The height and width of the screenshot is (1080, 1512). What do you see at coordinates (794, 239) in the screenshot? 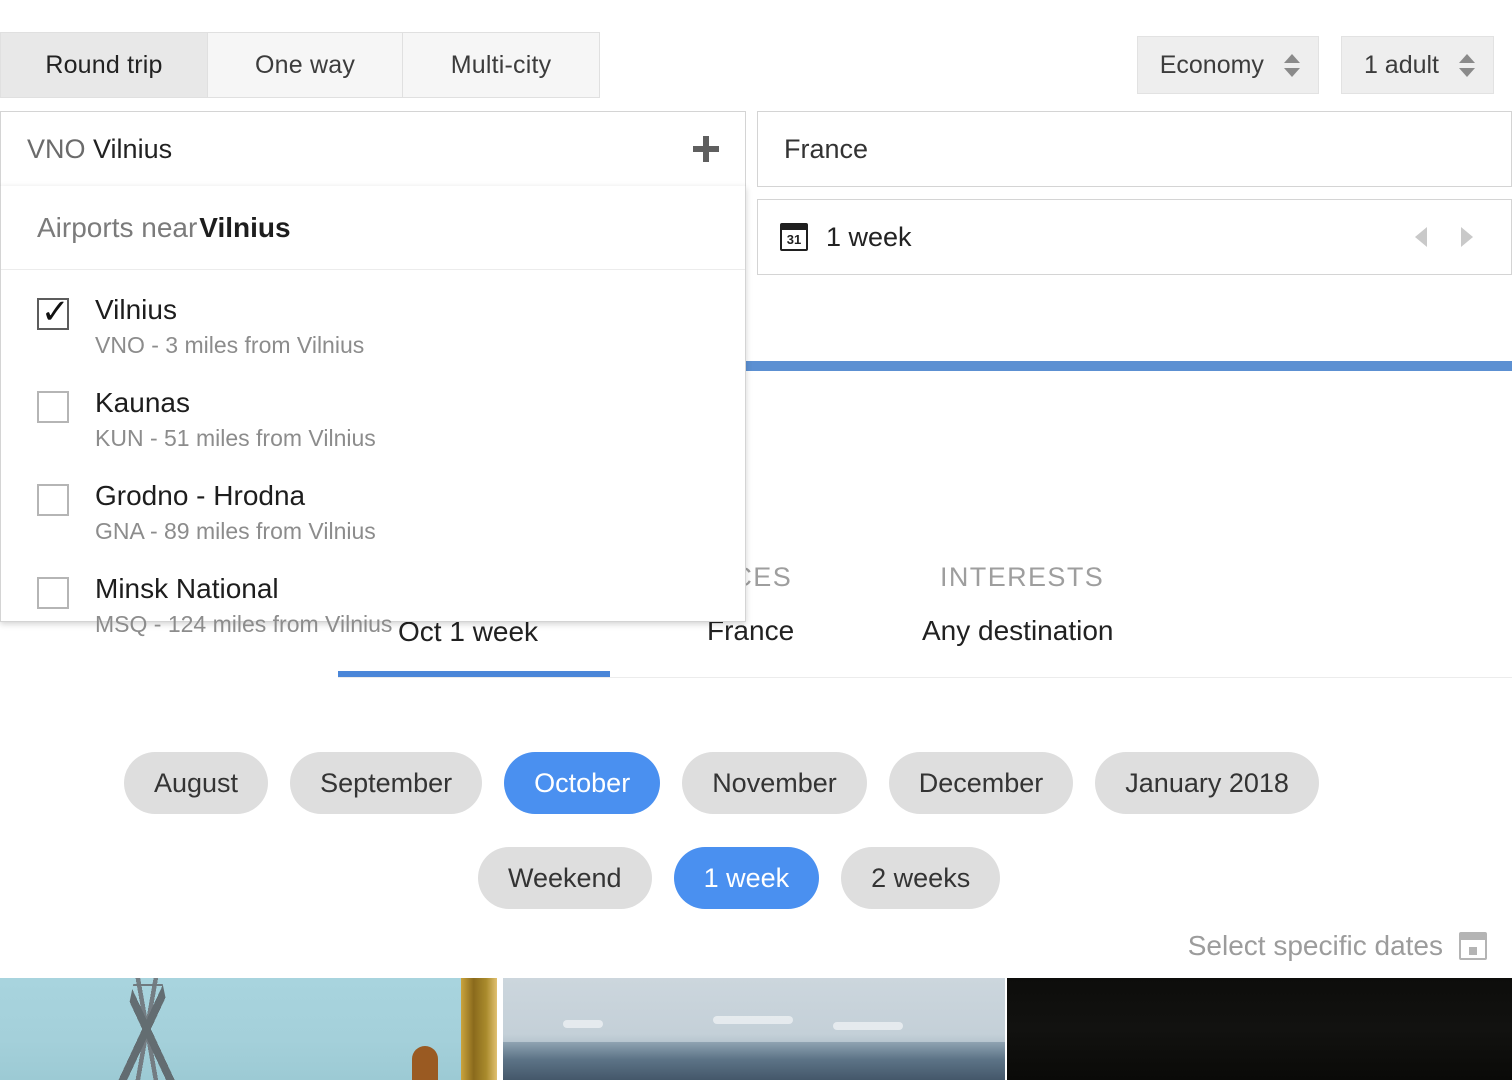
I see `calendar-icon-day: 31` at bounding box center [794, 239].